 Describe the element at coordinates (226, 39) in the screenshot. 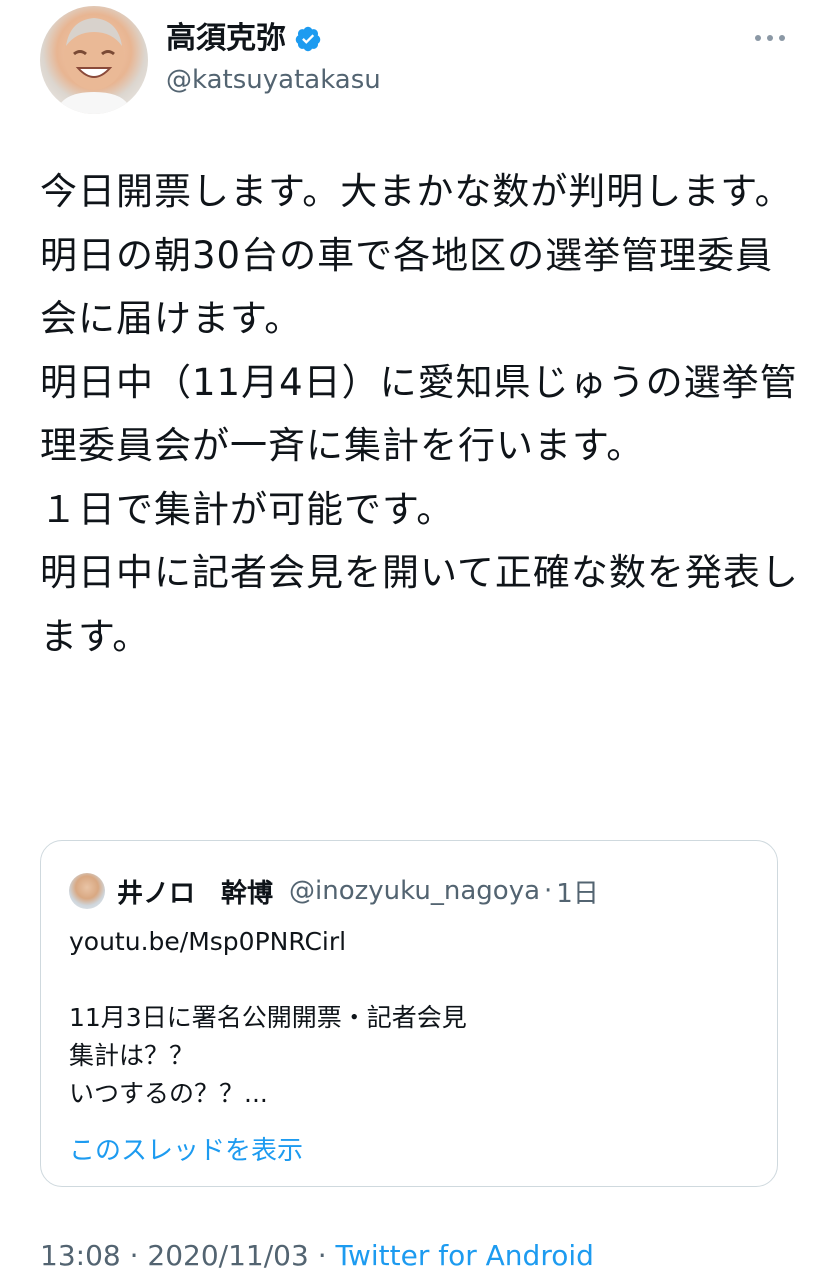

I see `author-display-name: 高須克弥` at that location.